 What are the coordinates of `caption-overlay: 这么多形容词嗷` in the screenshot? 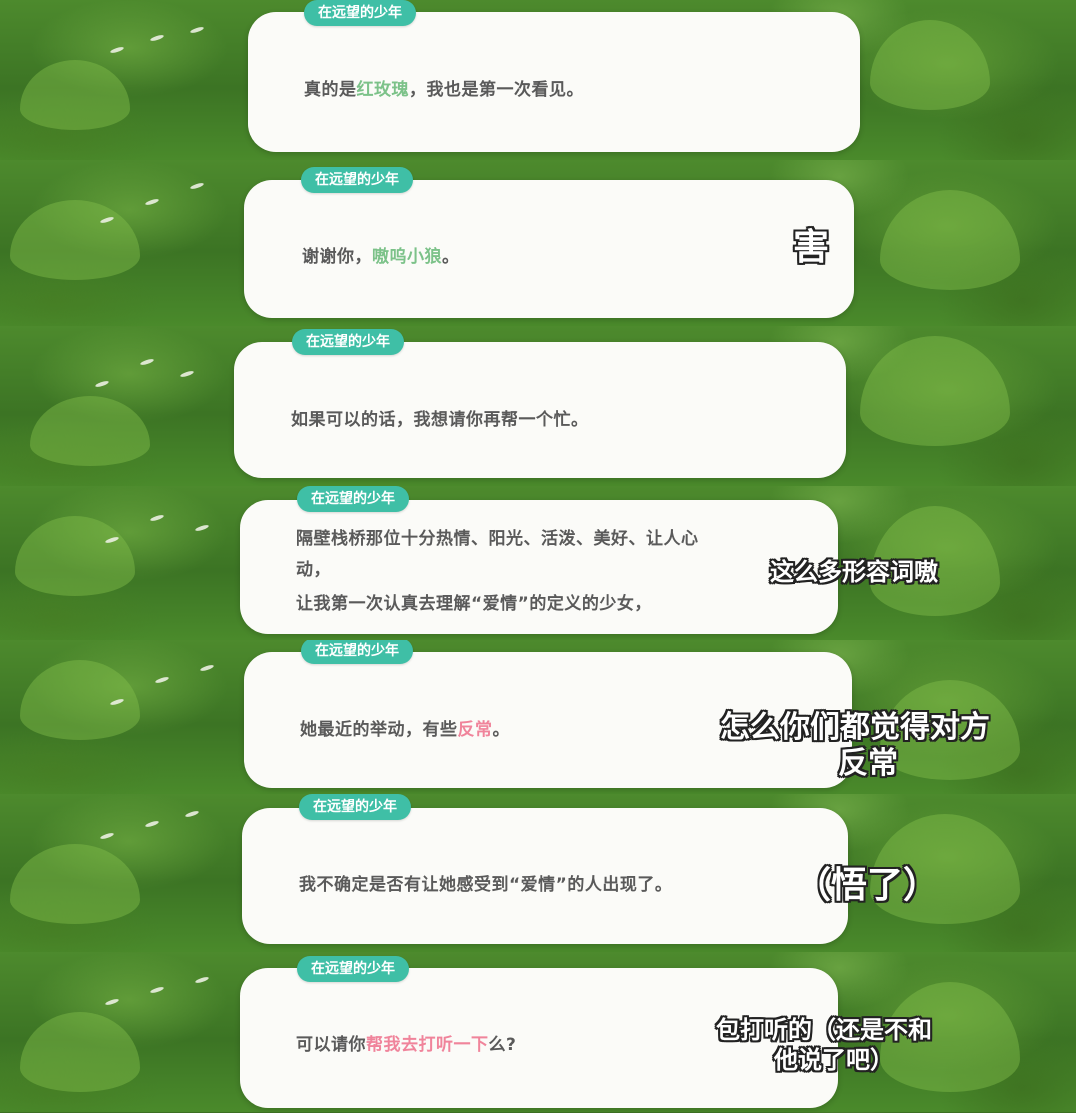 It's located at (854, 572).